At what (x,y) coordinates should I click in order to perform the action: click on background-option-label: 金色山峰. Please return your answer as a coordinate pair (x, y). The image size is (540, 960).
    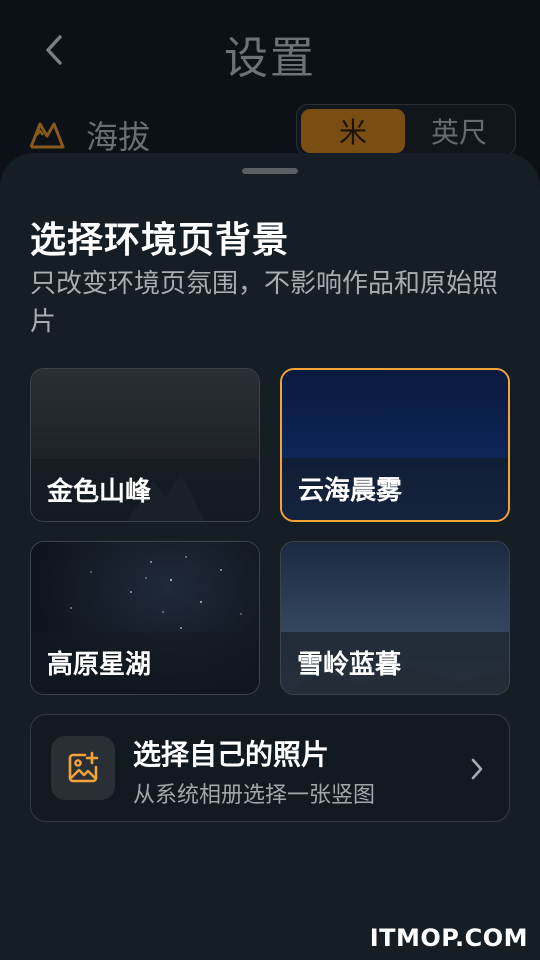
    Looking at the image, I should click on (99, 492).